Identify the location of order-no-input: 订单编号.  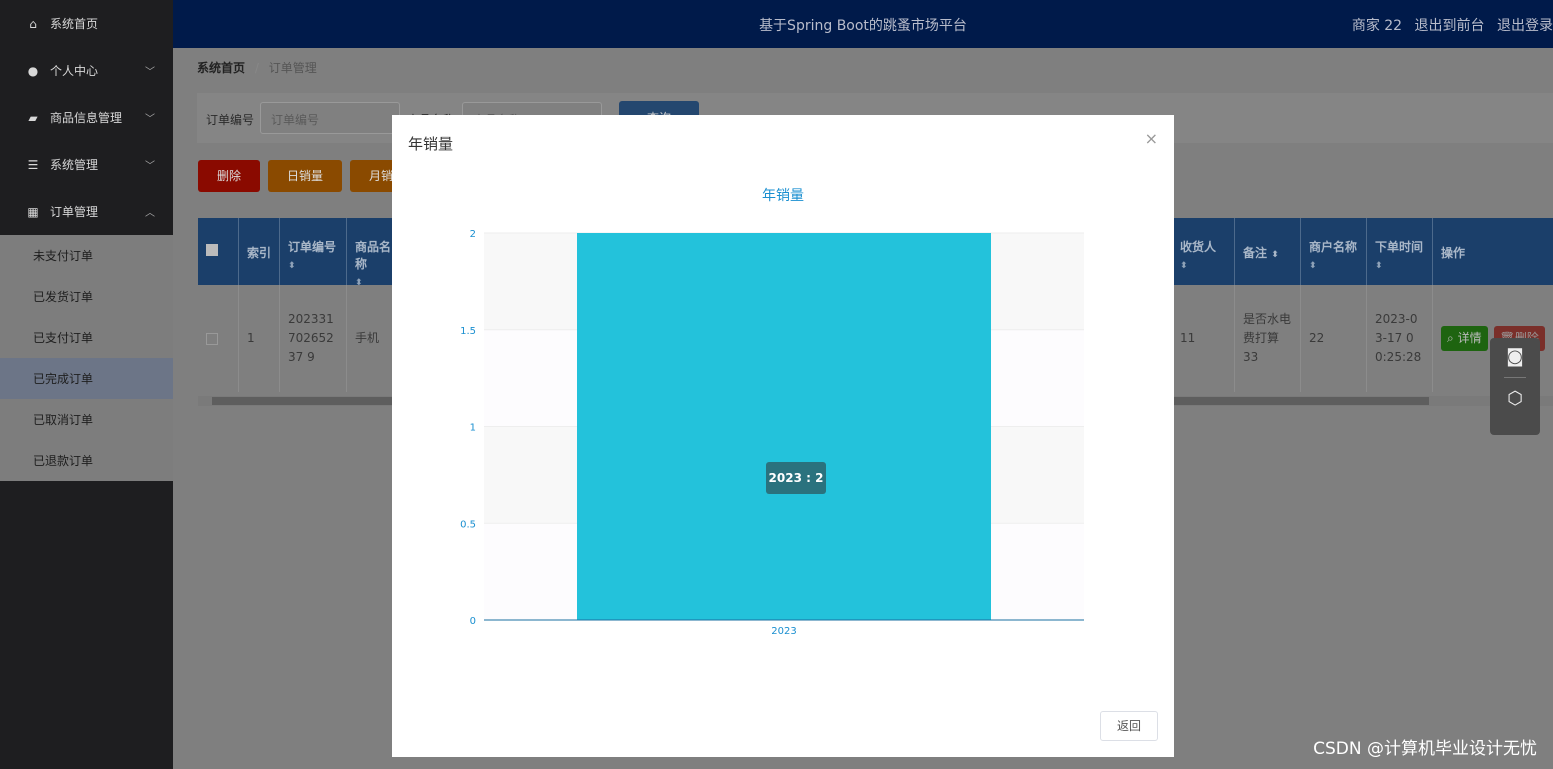
(330, 118).